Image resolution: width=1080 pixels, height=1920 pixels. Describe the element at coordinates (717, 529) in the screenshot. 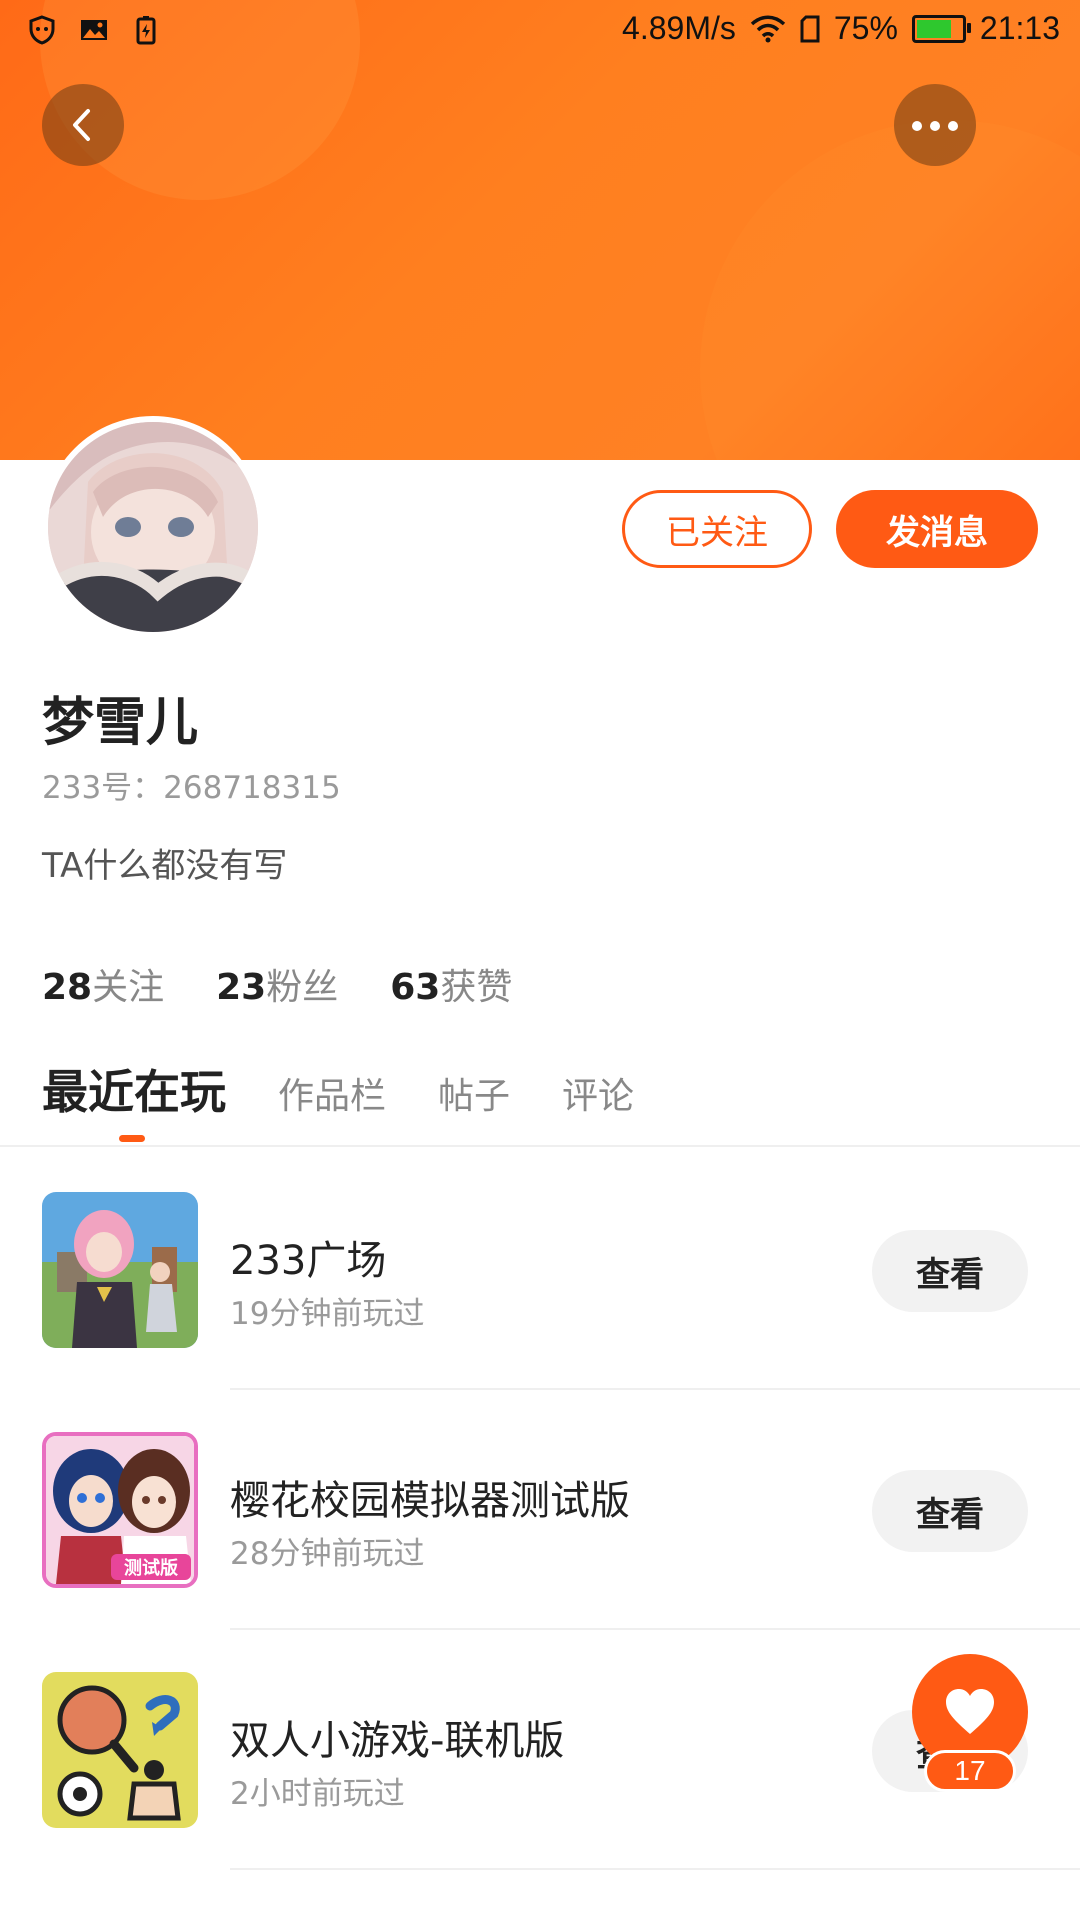

I see `following-button: 已关注` at that location.